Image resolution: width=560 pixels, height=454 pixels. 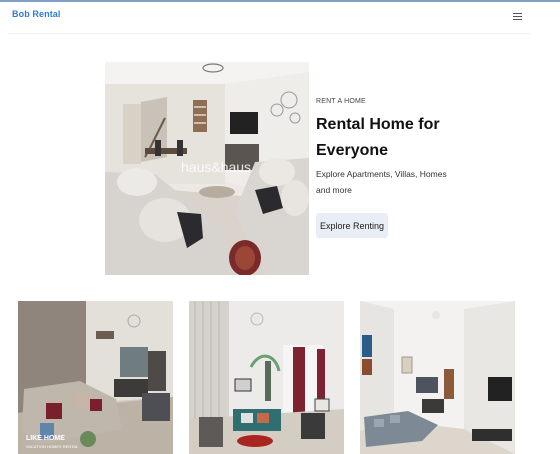 I want to click on hero-watermark: haus&haus, so click(x=216, y=167).